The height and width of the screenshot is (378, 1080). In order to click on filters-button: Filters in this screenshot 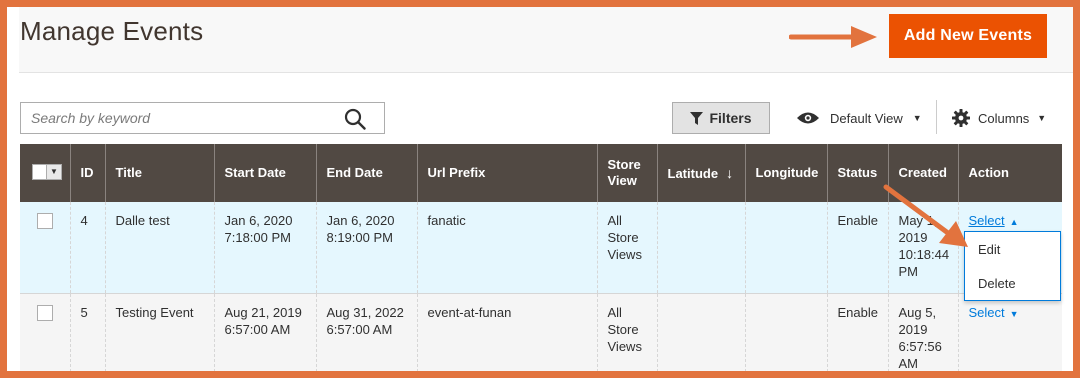, I will do `click(721, 118)`.